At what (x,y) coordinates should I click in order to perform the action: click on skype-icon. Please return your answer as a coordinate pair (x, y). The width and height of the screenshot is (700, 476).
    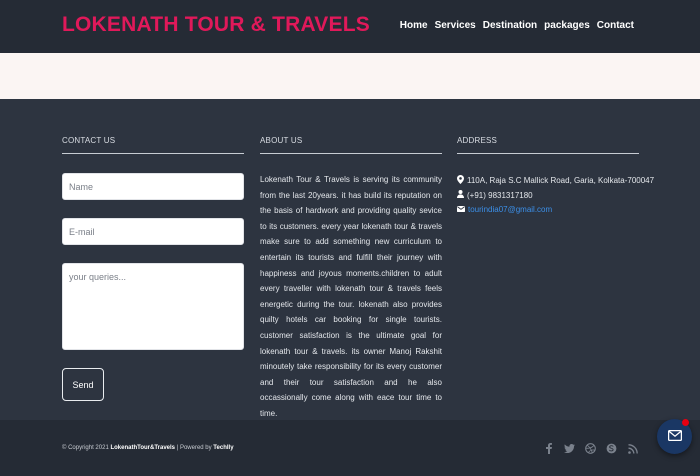
    Looking at the image, I should click on (611, 448).